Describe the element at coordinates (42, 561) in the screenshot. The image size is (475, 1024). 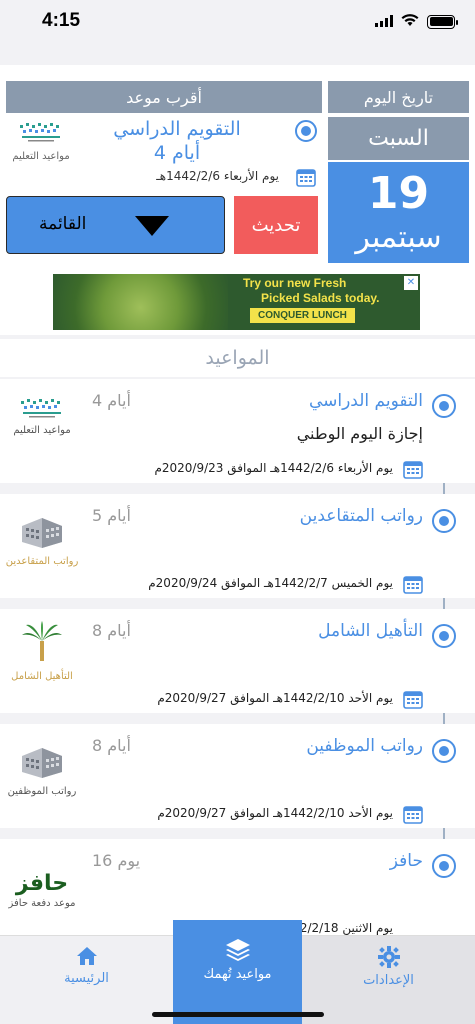
I see `logo-label: رواتب المتقاعدين` at that location.